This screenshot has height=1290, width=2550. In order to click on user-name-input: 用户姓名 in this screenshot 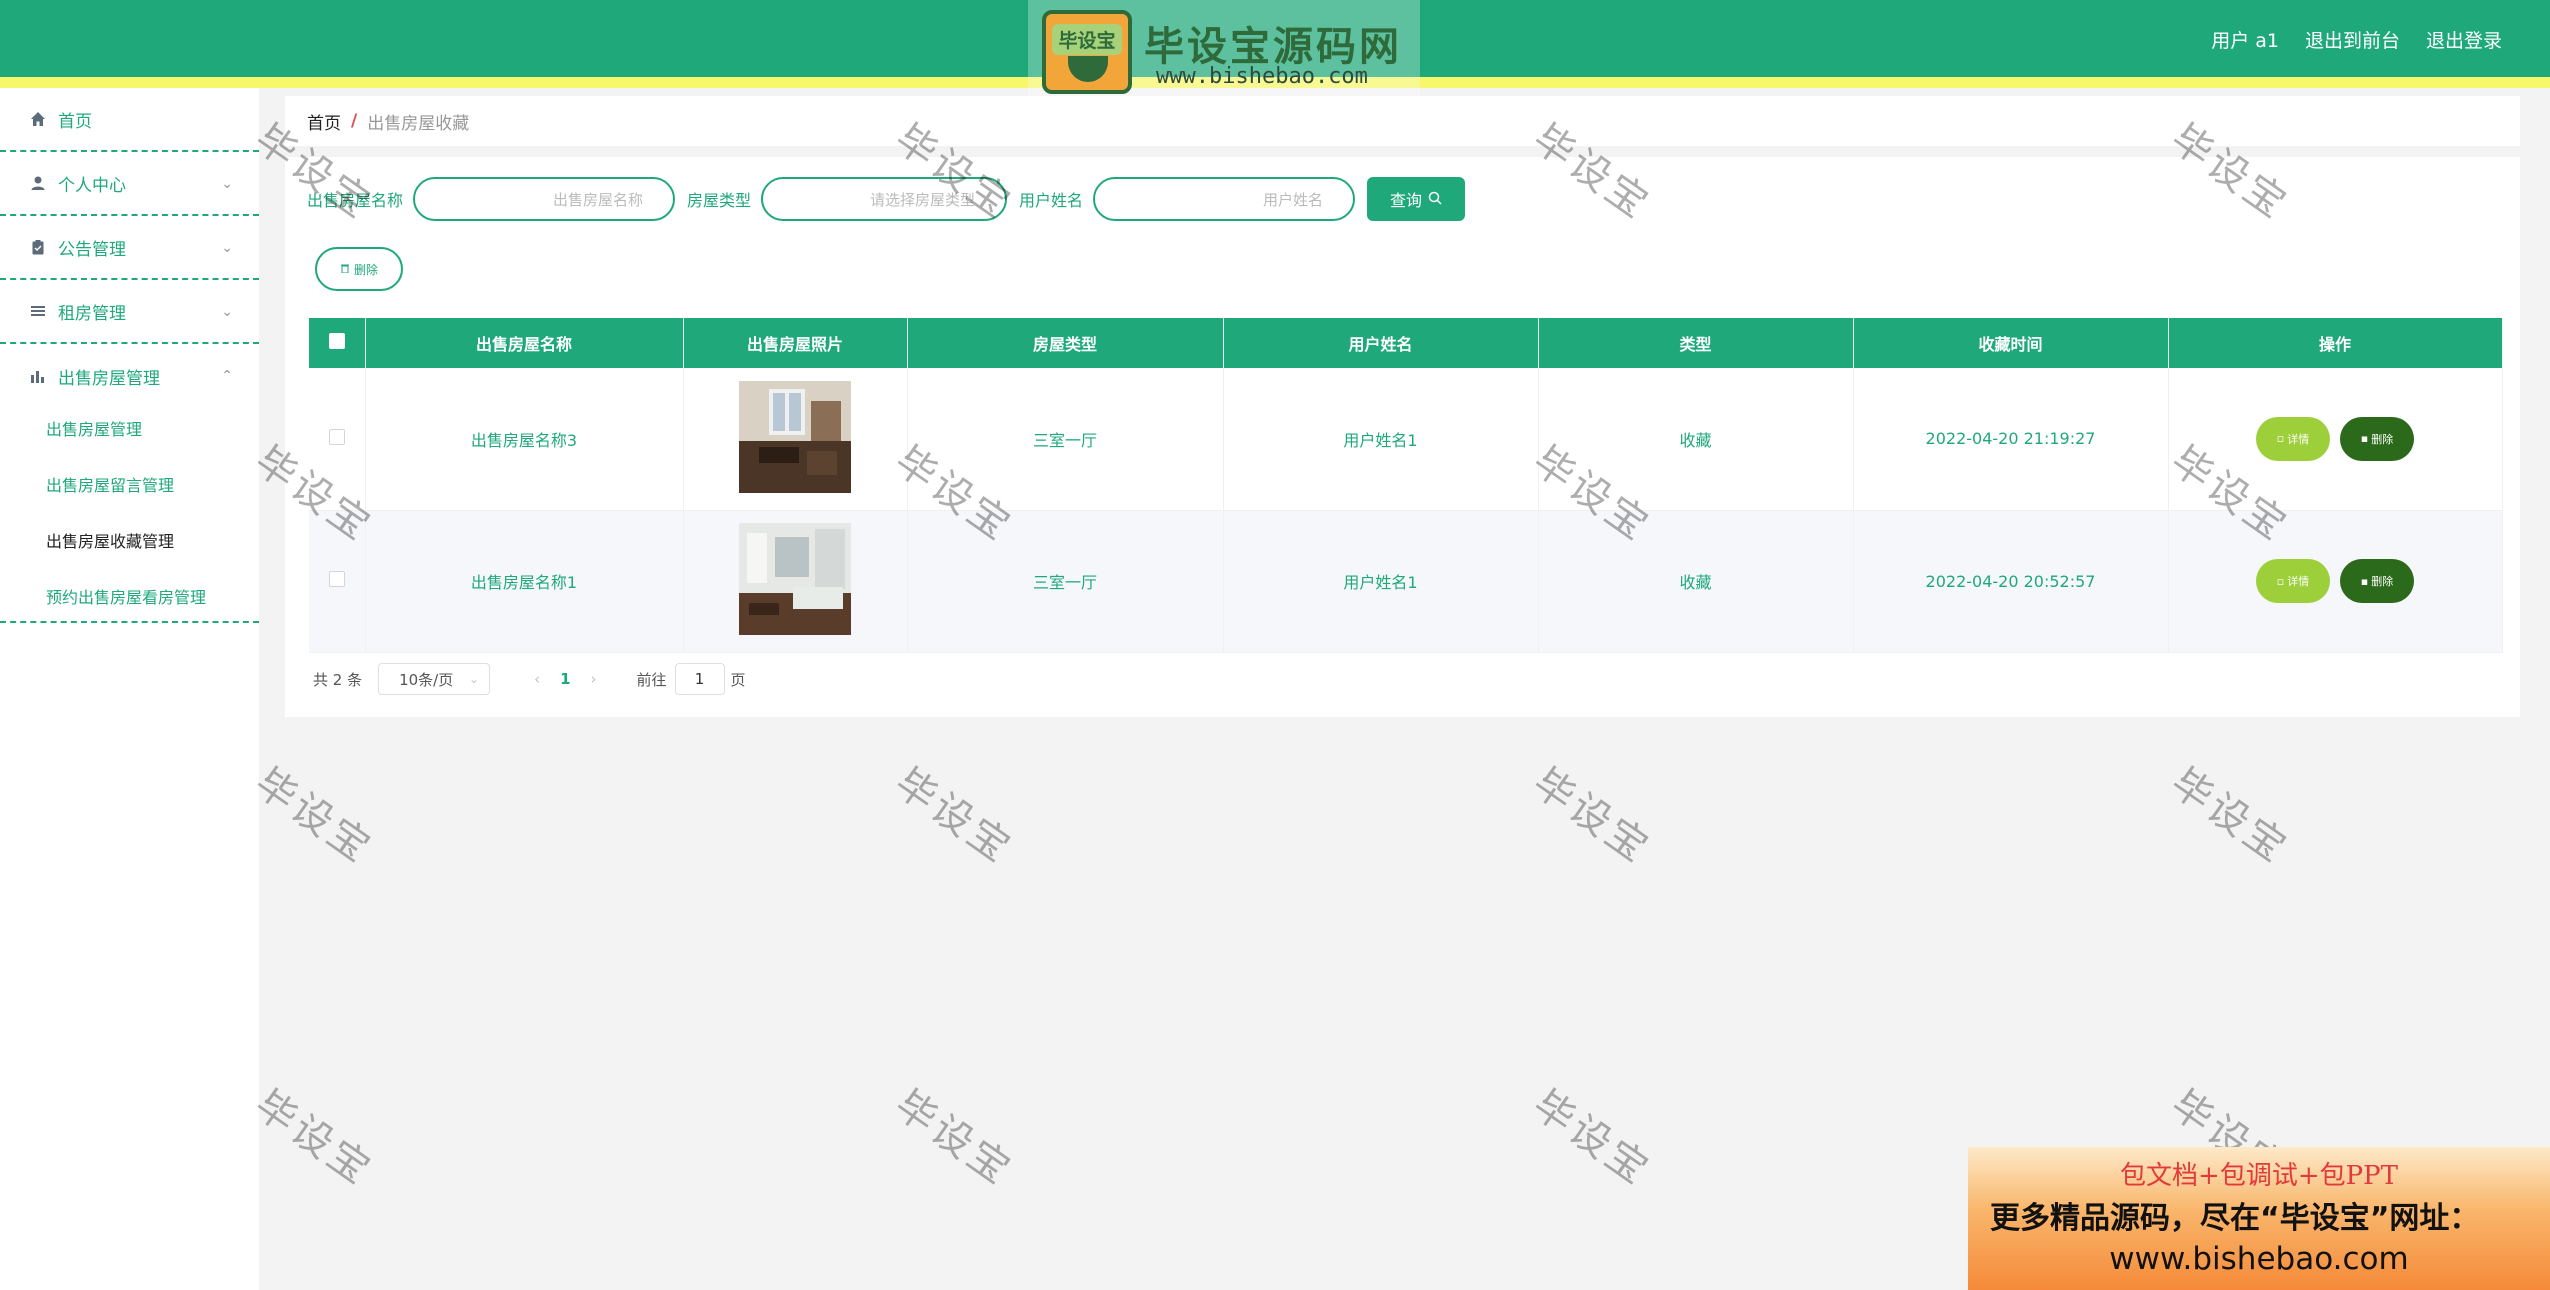, I will do `click(1224, 199)`.